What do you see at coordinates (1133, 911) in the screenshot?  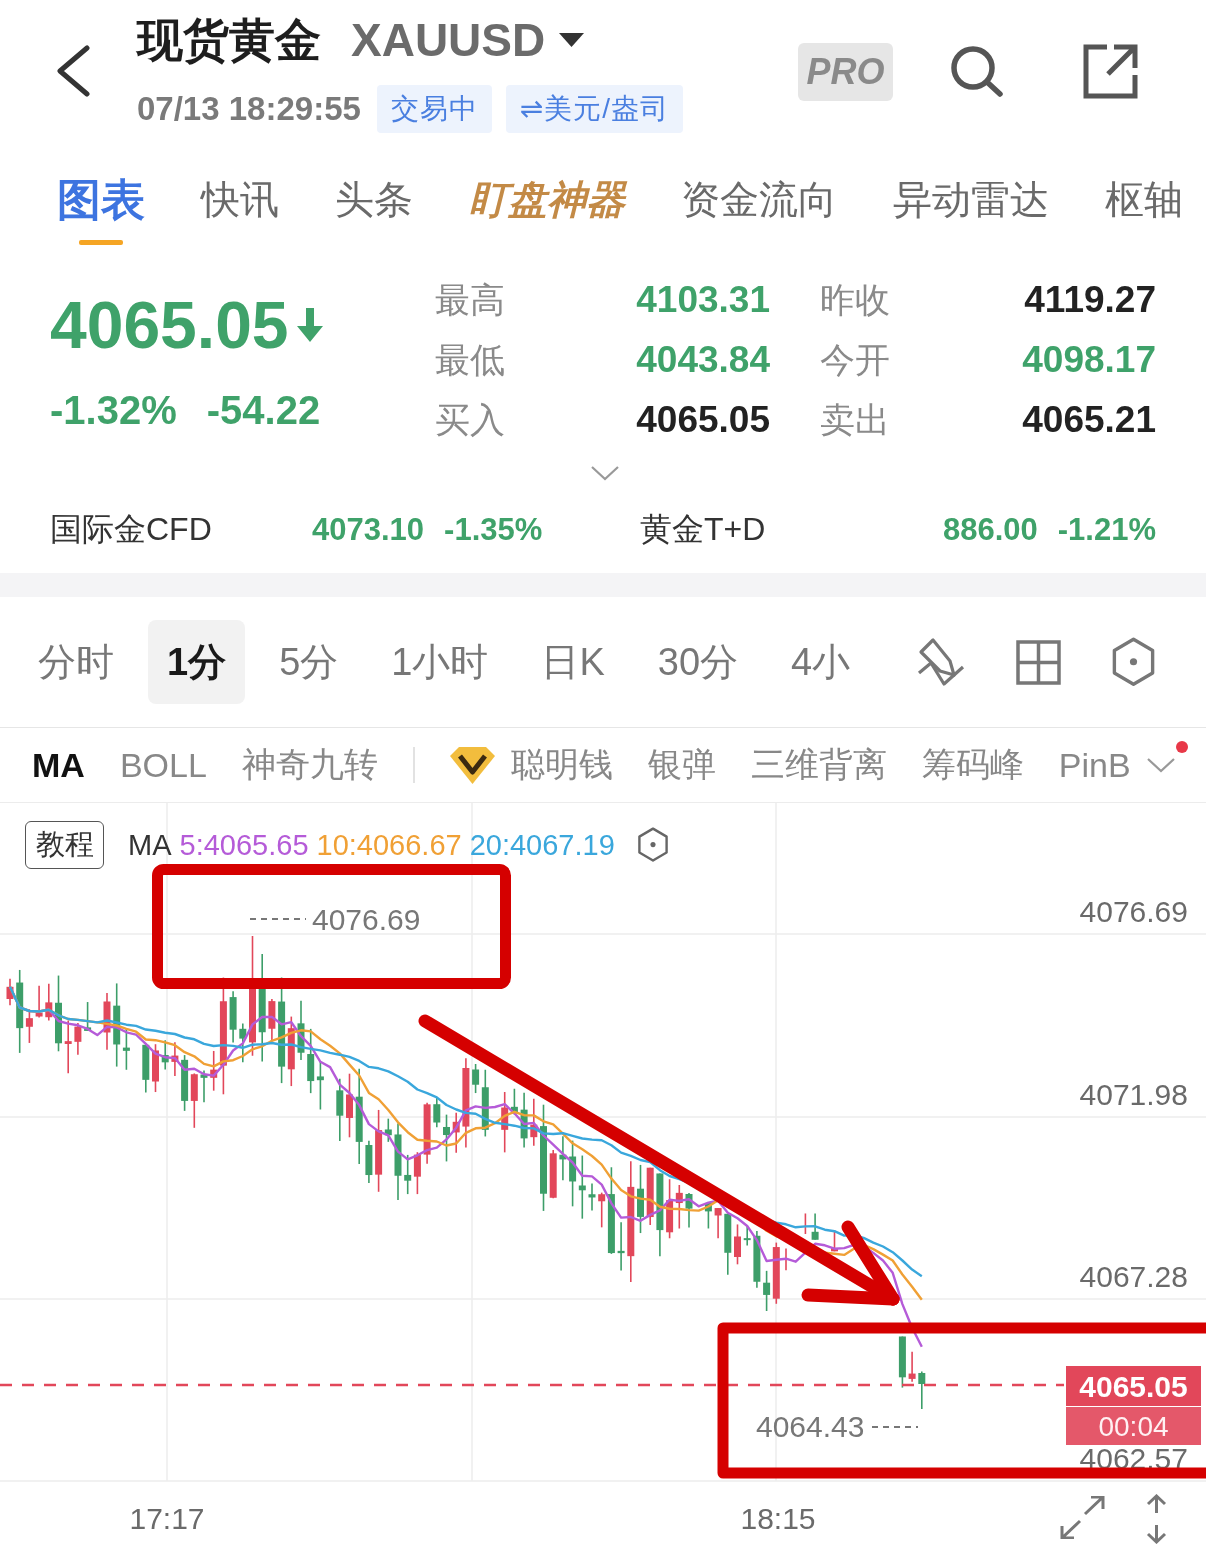 I see `y-axis-label: 4076.69` at bounding box center [1133, 911].